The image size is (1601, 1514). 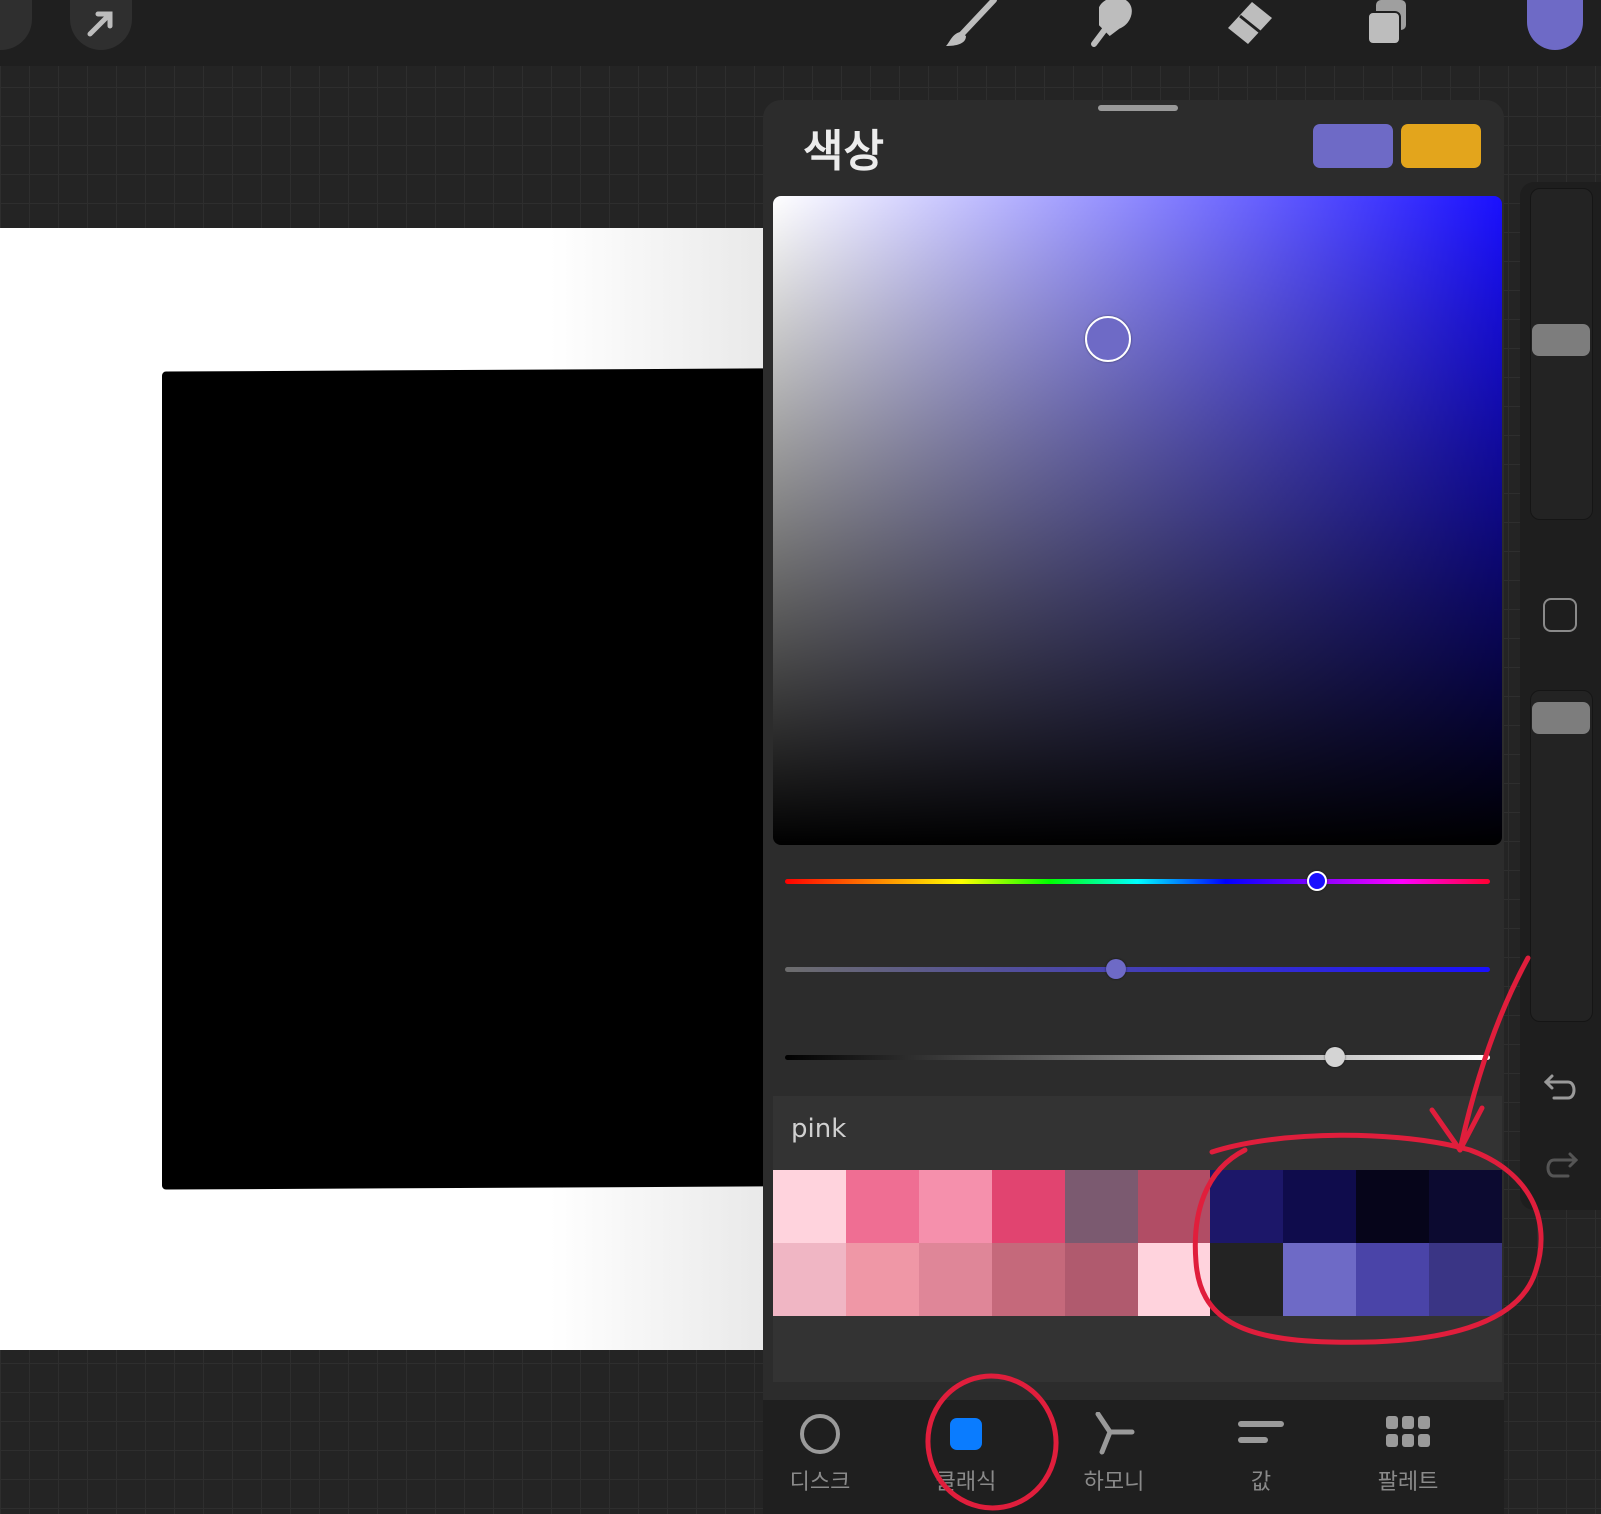 I want to click on color-mode-tabbar: 디스크 클래식 하모니 값 팔레트, so click(x=1133, y=1457).